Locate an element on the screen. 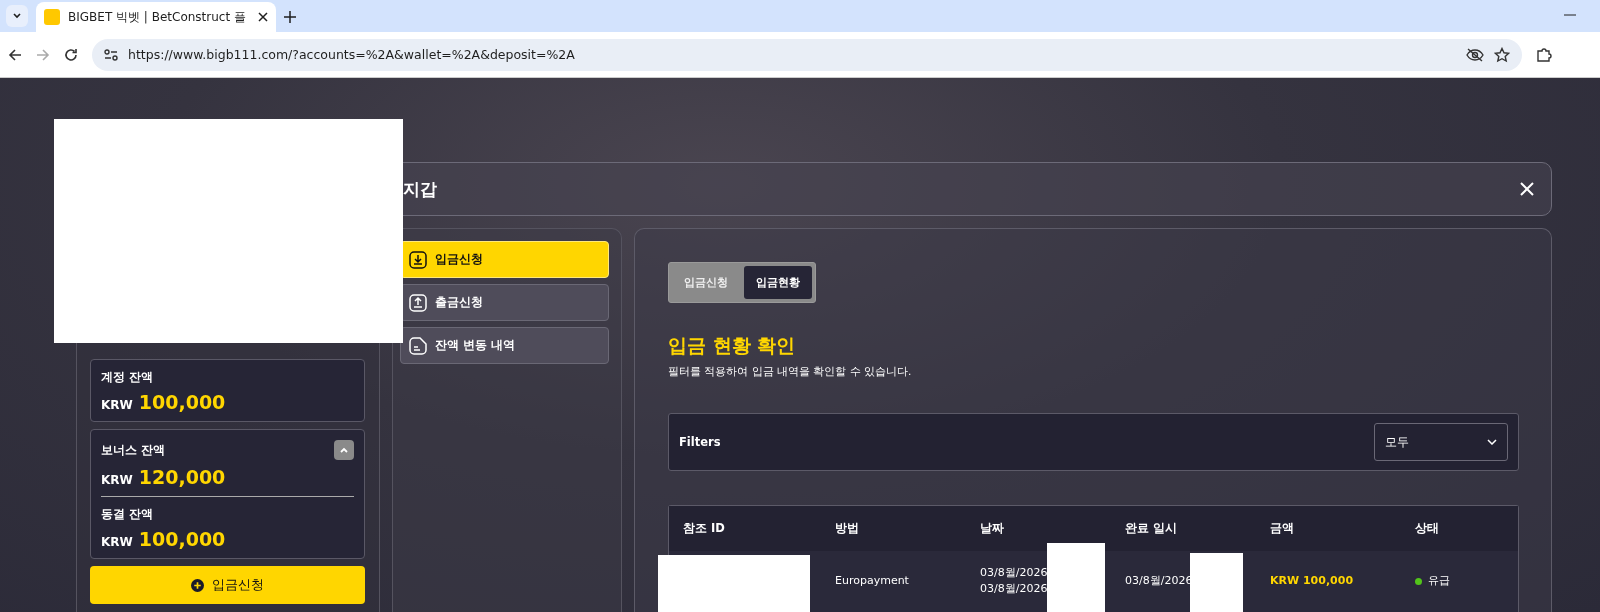 Image resolution: width=1600 pixels, height=612 pixels. column-header: 금액 is located at coordinates (1282, 528).